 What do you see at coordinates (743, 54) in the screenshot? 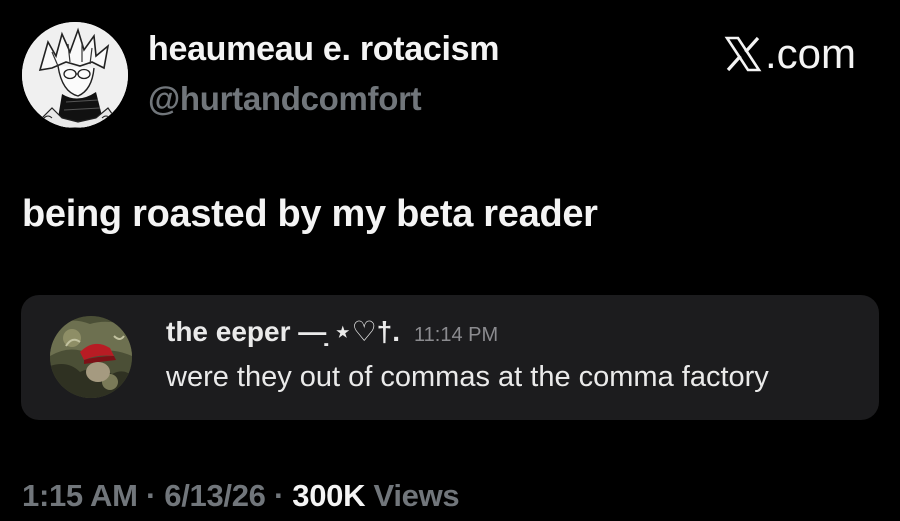
I see `x-logo-icon` at bounding box center [743, 54].